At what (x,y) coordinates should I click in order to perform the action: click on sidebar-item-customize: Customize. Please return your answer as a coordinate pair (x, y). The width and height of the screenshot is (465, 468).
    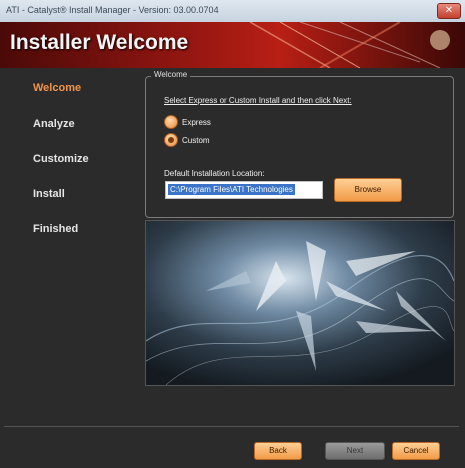
    Looking at the image, I should click on (61, 159).